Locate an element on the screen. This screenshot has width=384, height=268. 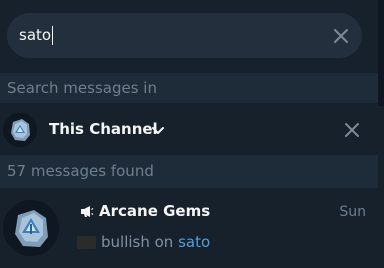
scope-channel-name: This Channel is located at coordinates (103, 129).